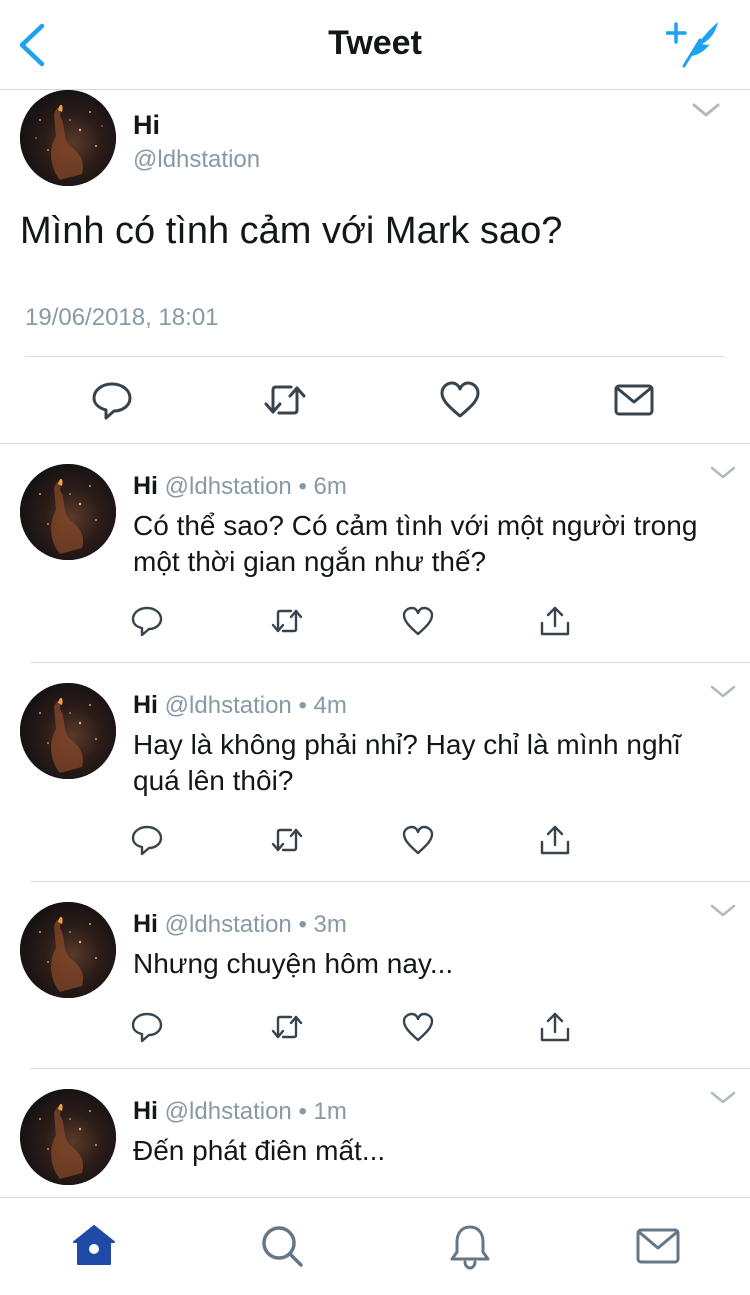  What do you see at coordinates (255, 486) in the screenshot?
I see `reply-meta: @ldhstation • 6m` at bounding box center [255, 486].